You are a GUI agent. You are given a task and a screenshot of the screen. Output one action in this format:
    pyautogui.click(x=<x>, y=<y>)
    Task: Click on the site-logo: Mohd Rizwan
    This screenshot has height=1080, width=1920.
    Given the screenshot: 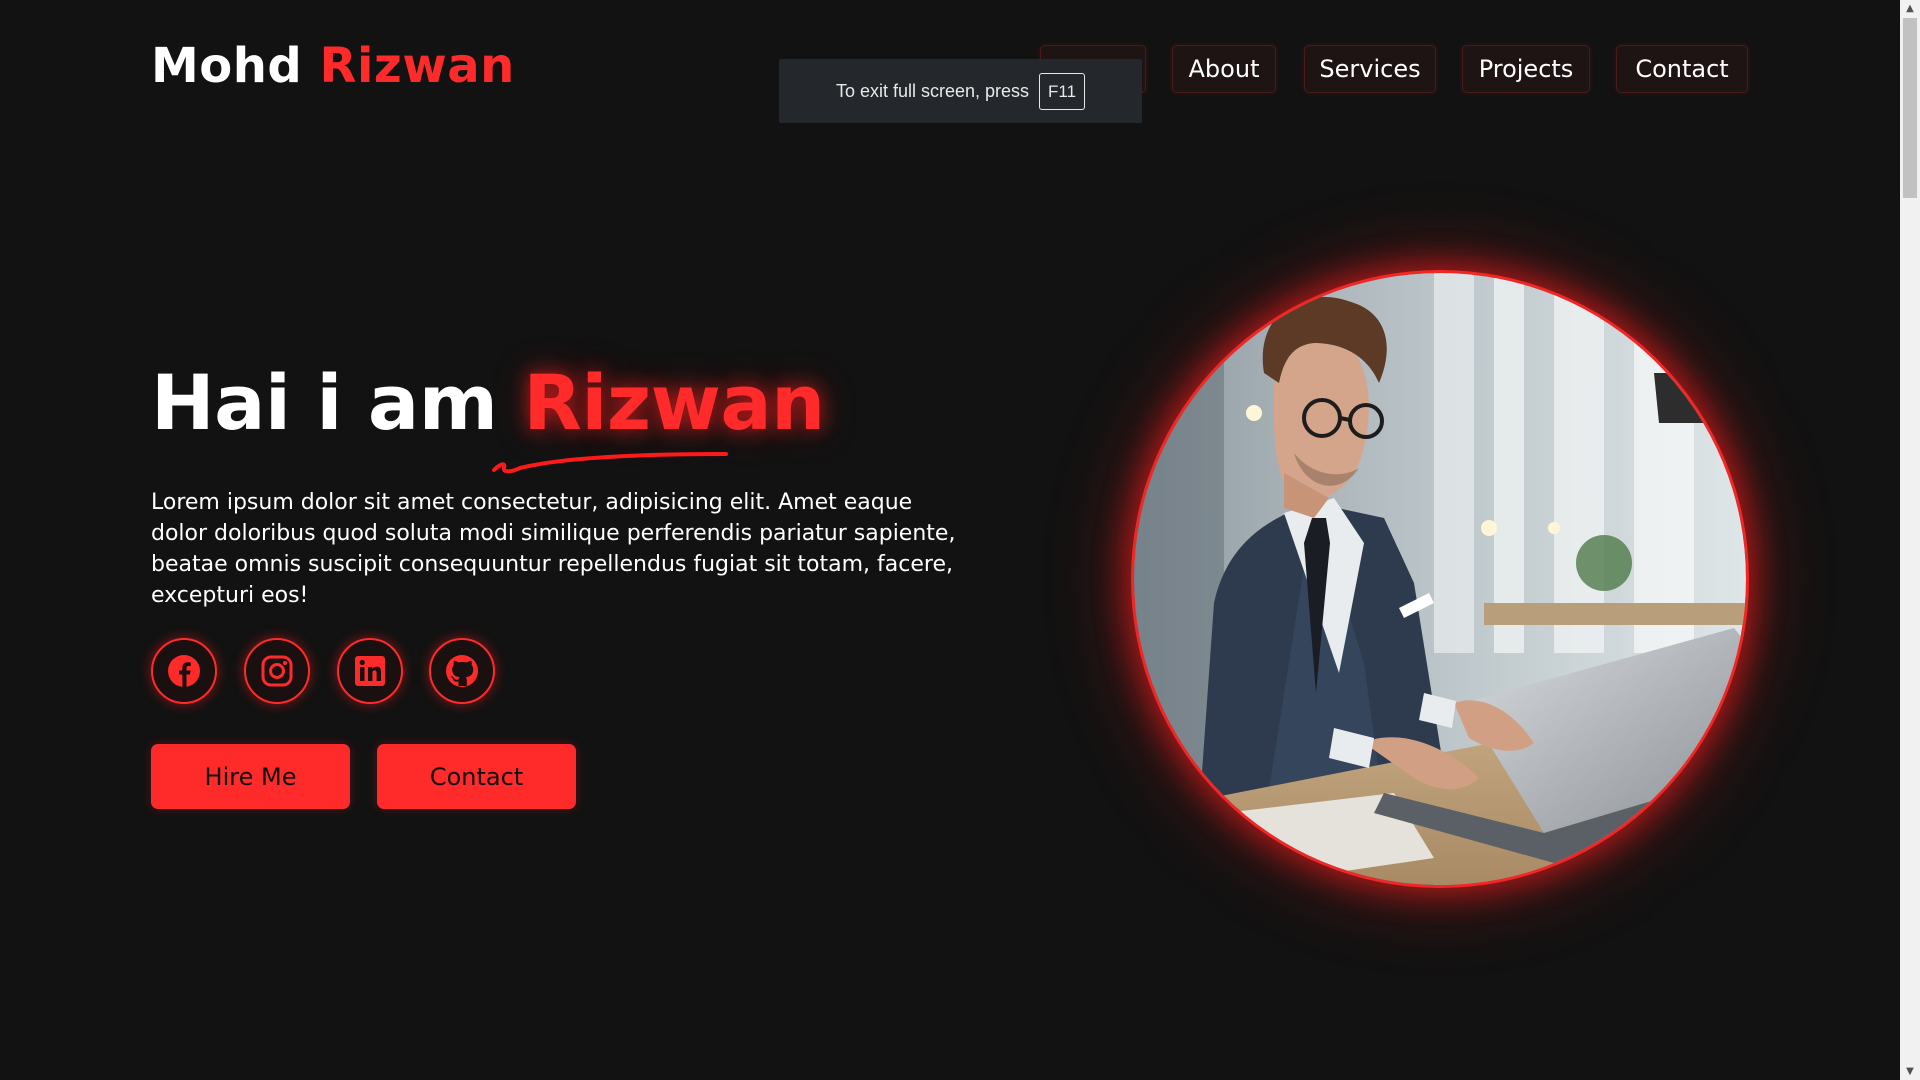 What is the action you would take?
    pyautogui.click(x=333, y=66)
    